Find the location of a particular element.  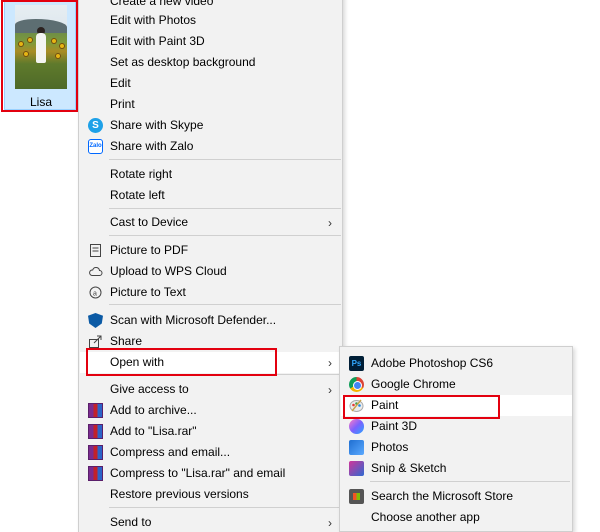

submenu-item-microsoft-store: Search the Microsoft Store is located at coordinates (456, 496).